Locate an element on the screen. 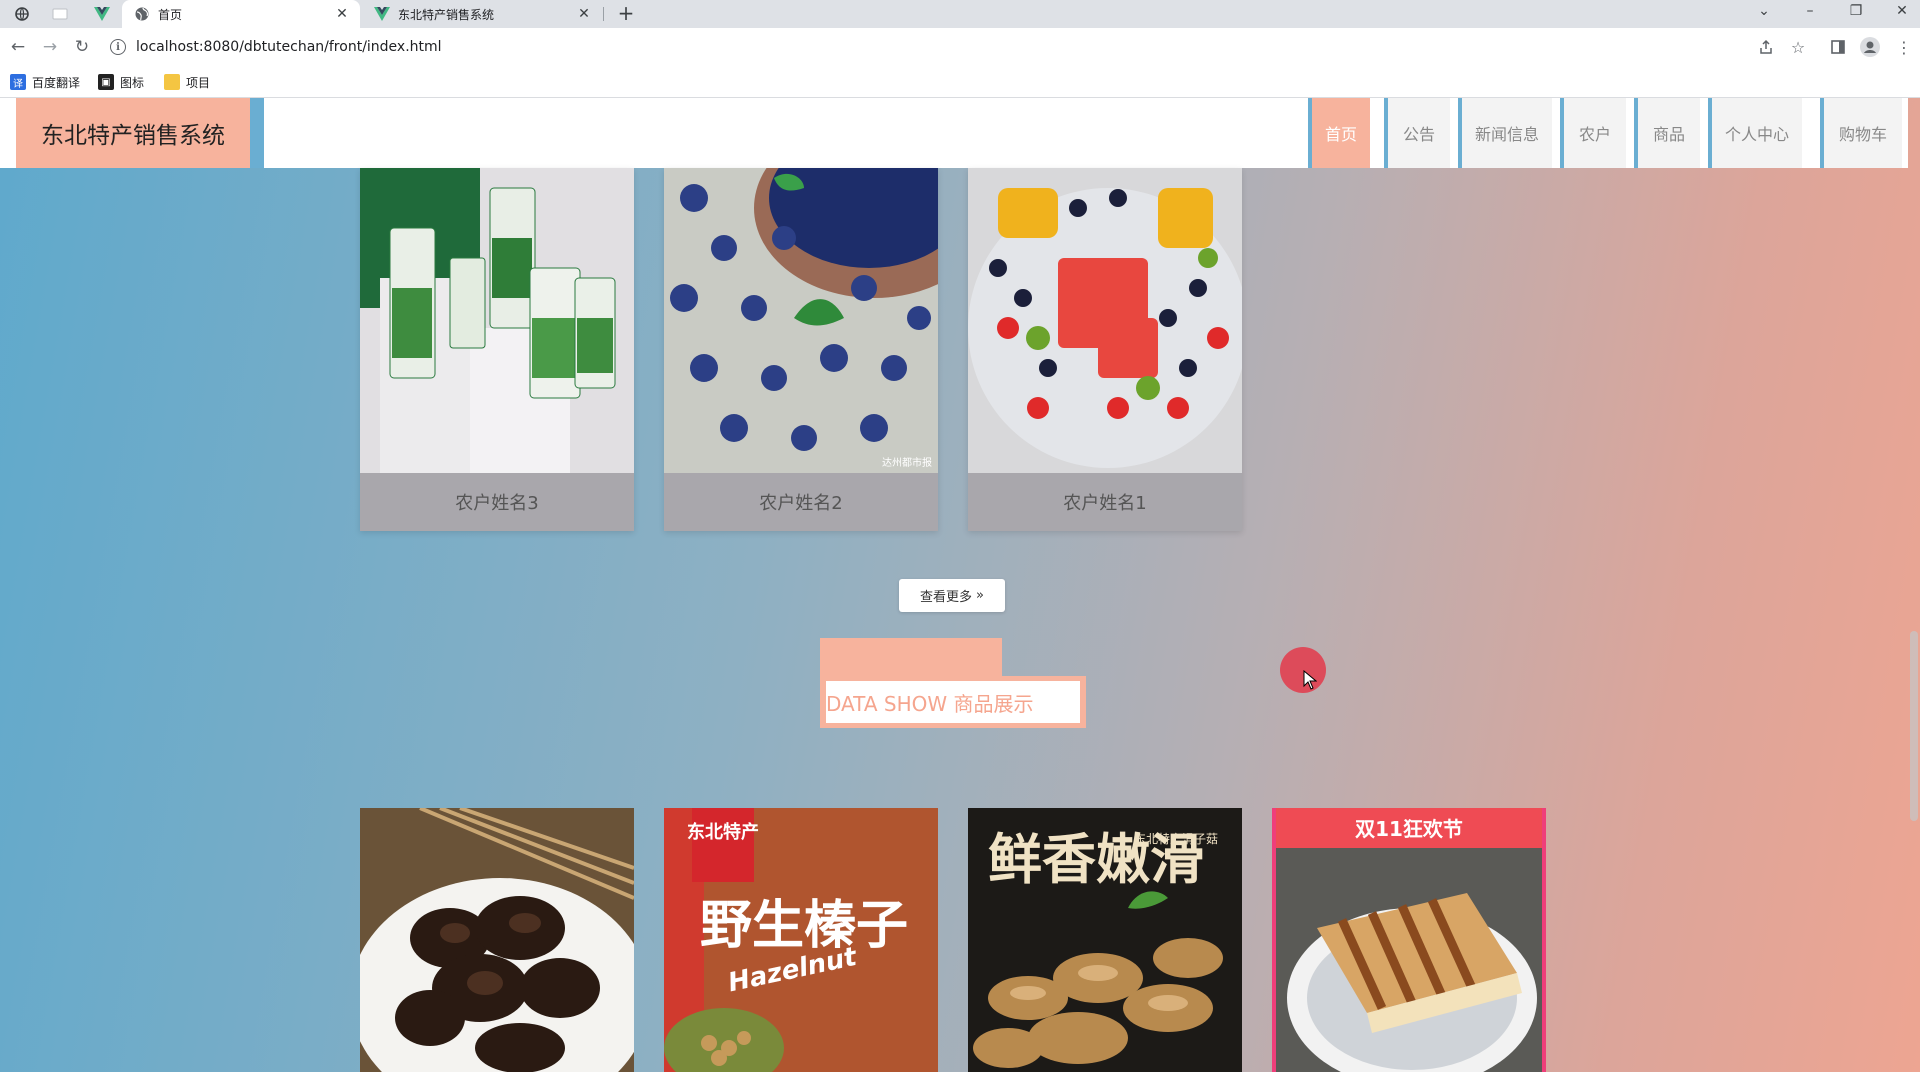 The height and width of the screenshot is (1072, 1920). mouse-pointer-icon is located at coordinates (1310, 680).